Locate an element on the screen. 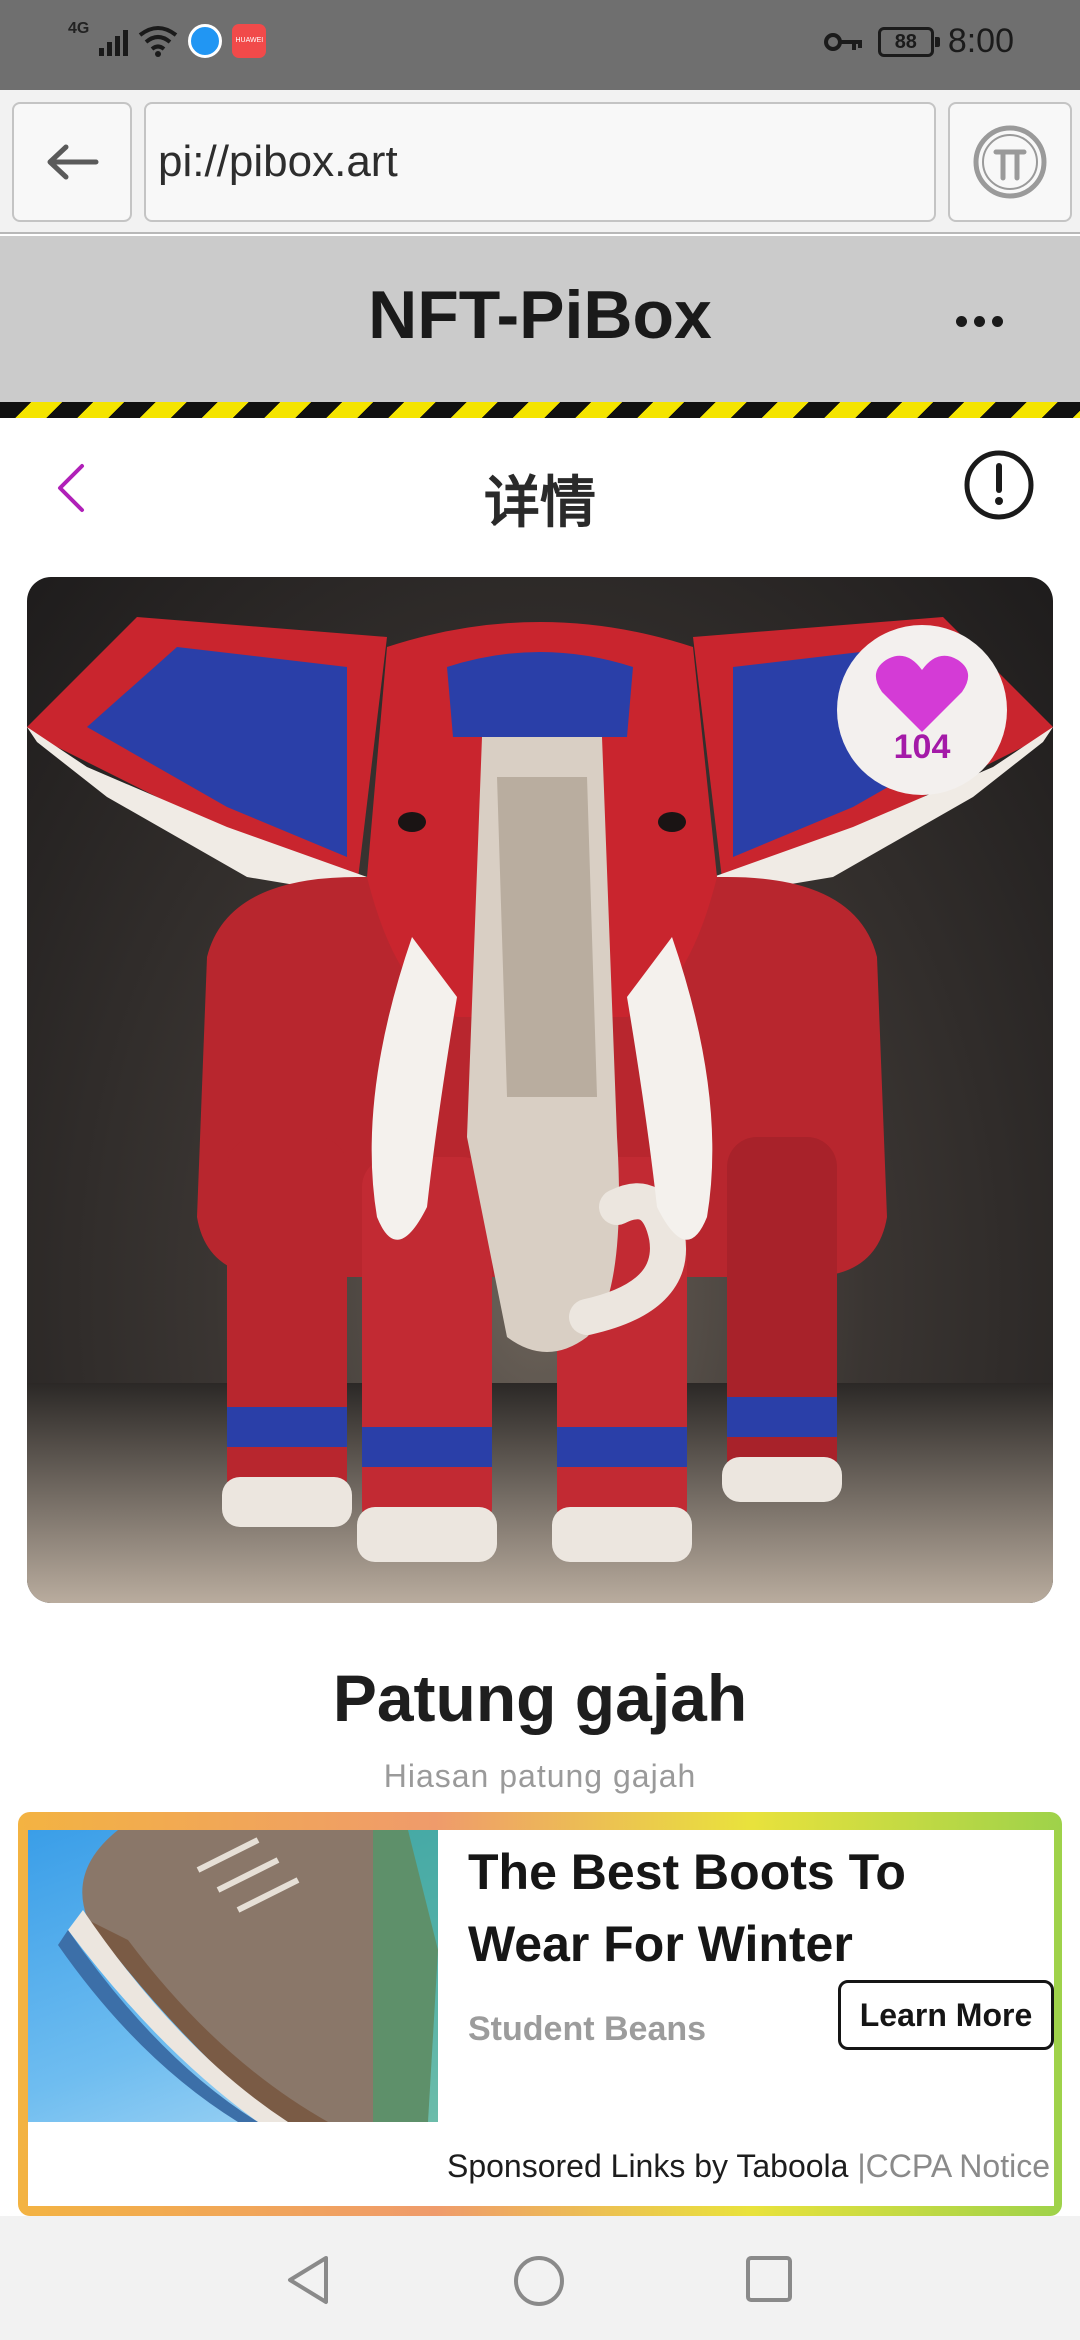 The height and width of the screenshot is (2340, 1080). ad-boot-image is located at coordinates (233, 1976).